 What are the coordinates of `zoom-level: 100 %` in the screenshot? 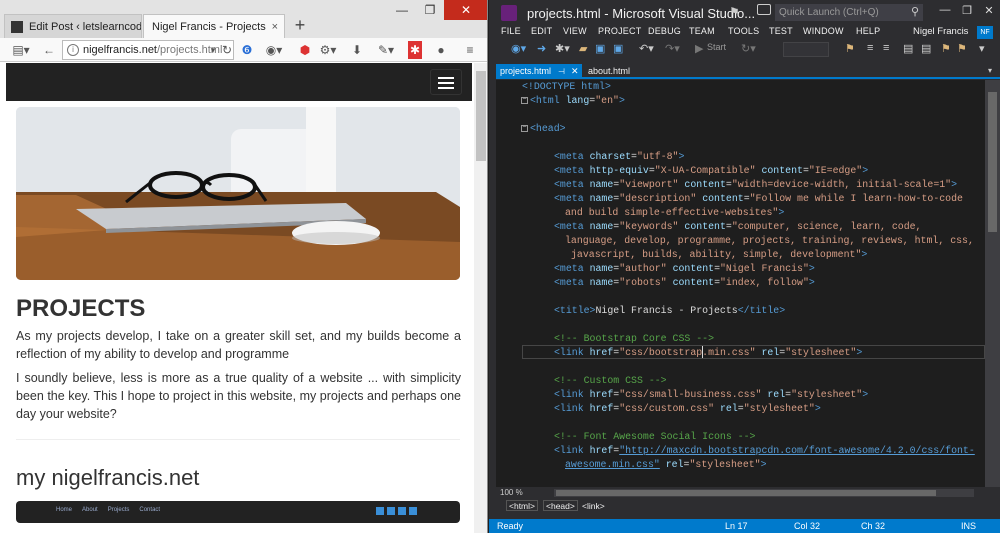 It's located at (511, 492).